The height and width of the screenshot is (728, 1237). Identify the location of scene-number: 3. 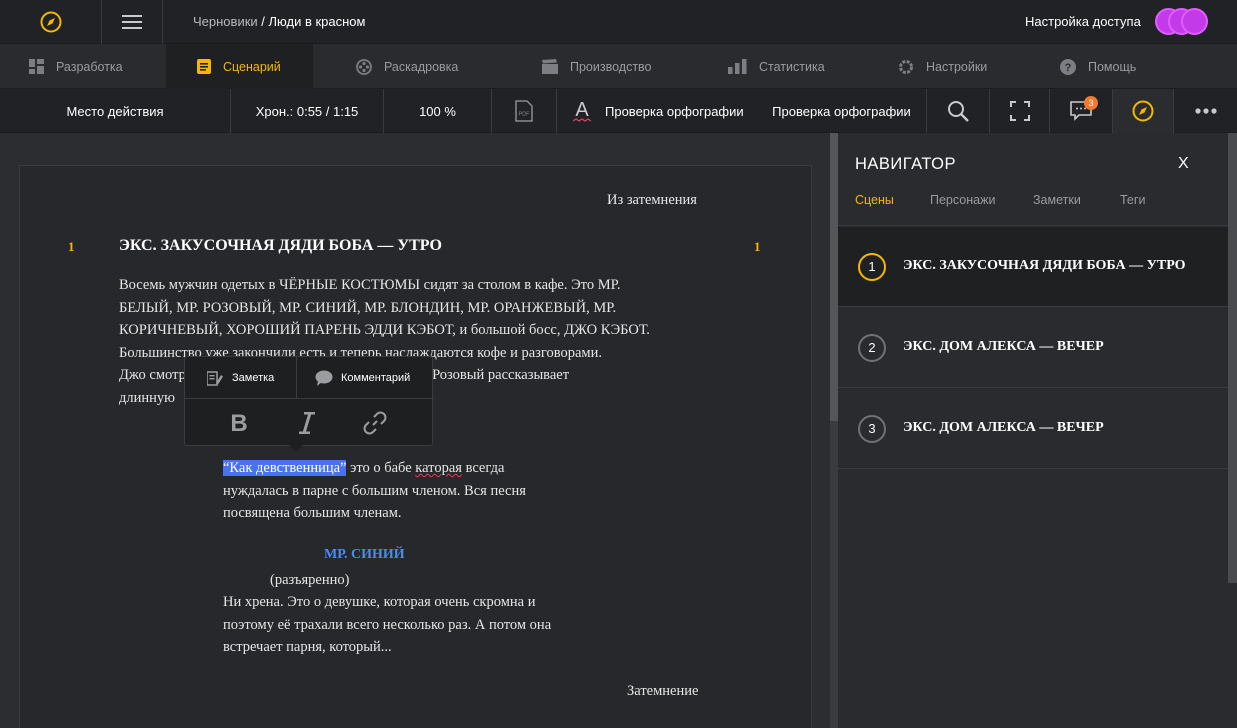
(872, 429).